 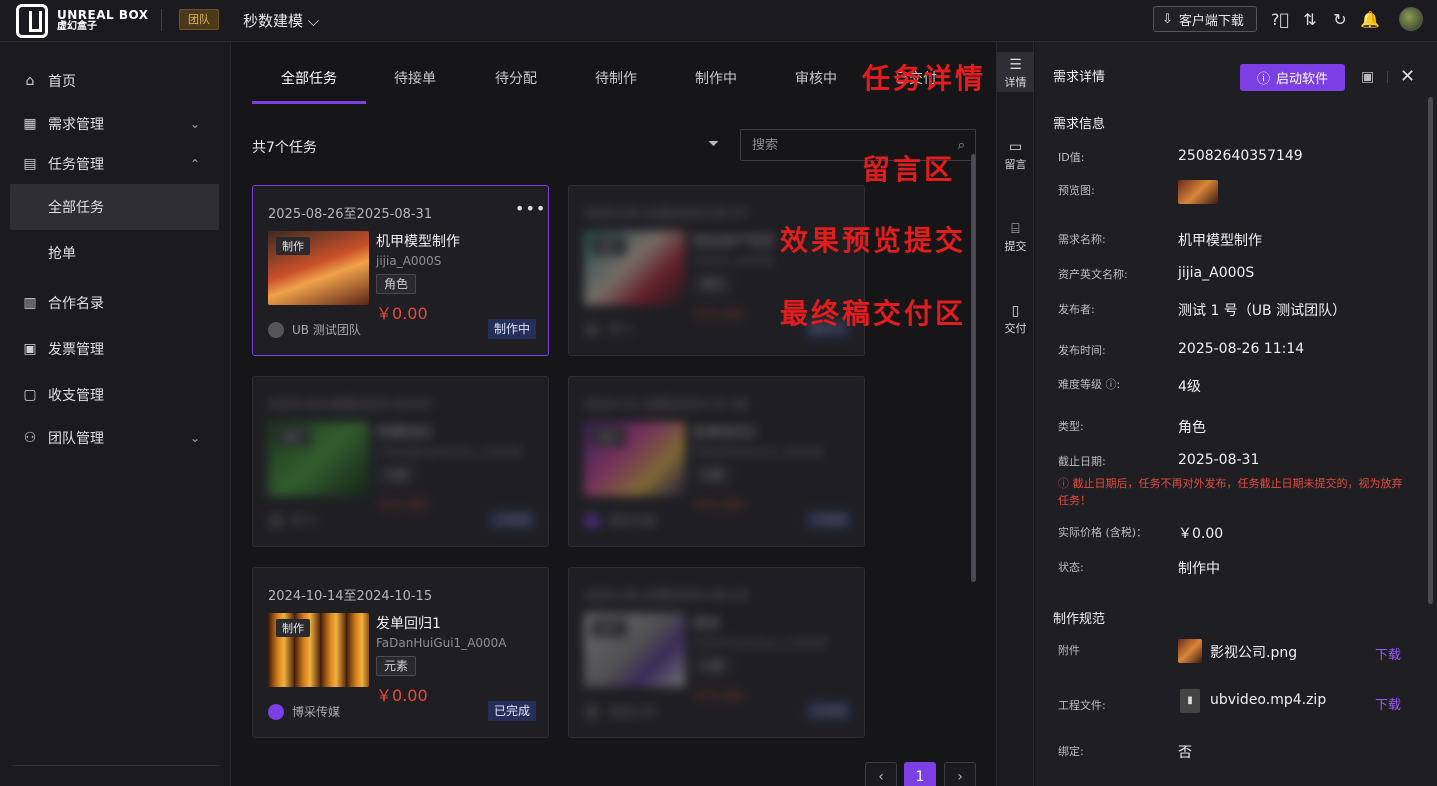 What do you see at coordinates (516, 82) in the screenshot?
I see `tab-pending-assign: 待分配` at bounding box center [516, 82].